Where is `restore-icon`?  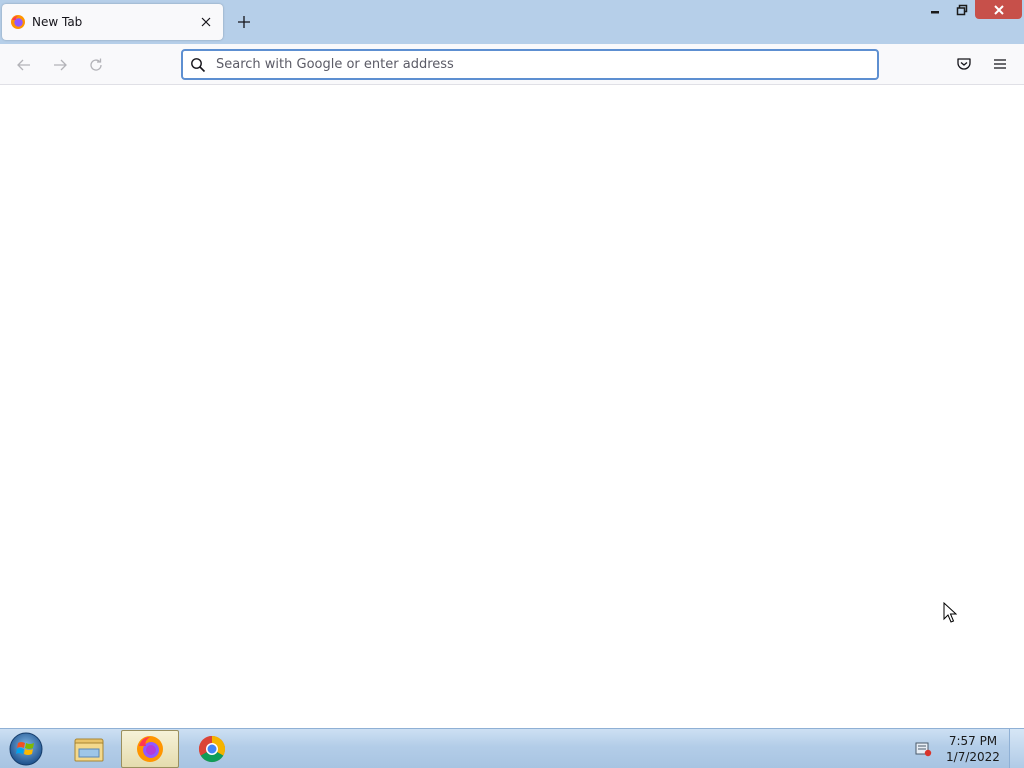
restore-icon is located at coordinates (962, 9).